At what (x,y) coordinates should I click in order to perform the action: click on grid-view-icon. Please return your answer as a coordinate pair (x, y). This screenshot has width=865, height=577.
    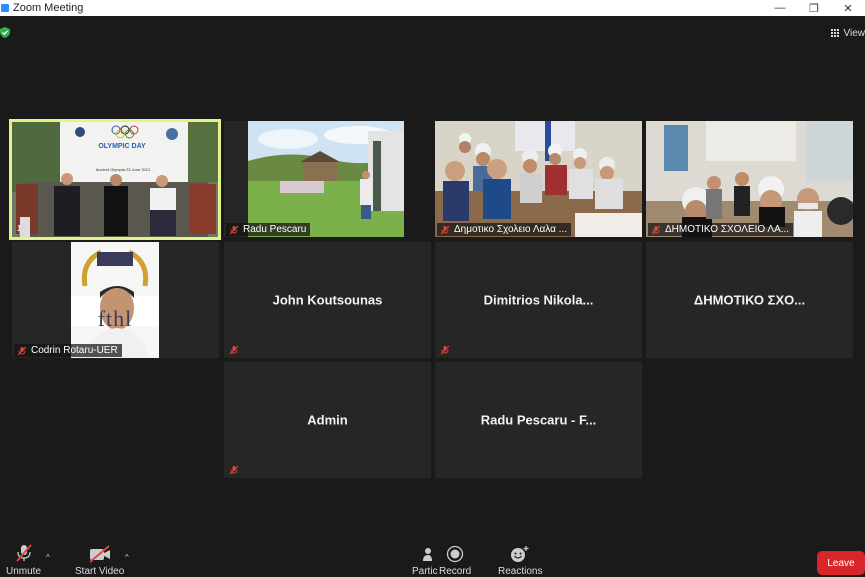
    Looking at the image, I should click on (835, 33).